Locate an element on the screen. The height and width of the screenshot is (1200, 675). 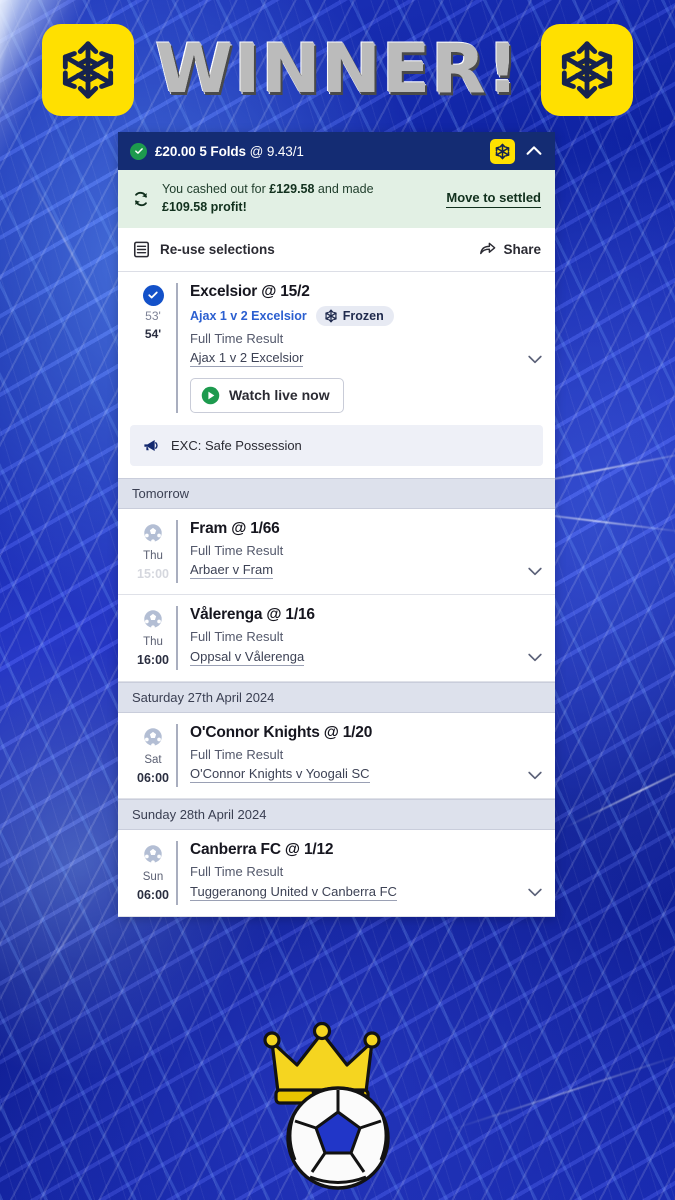
selection-time-column: Sun 06:00 is located at coordinates (153, 873).